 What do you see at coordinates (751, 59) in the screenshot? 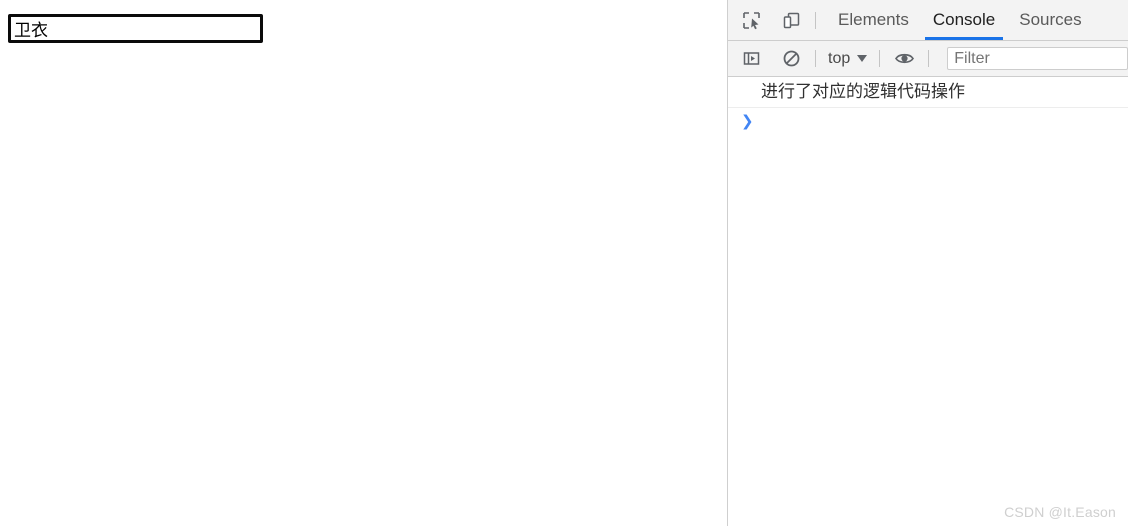
I see `console-sidebar-icon` at bounding box center [751, 59].